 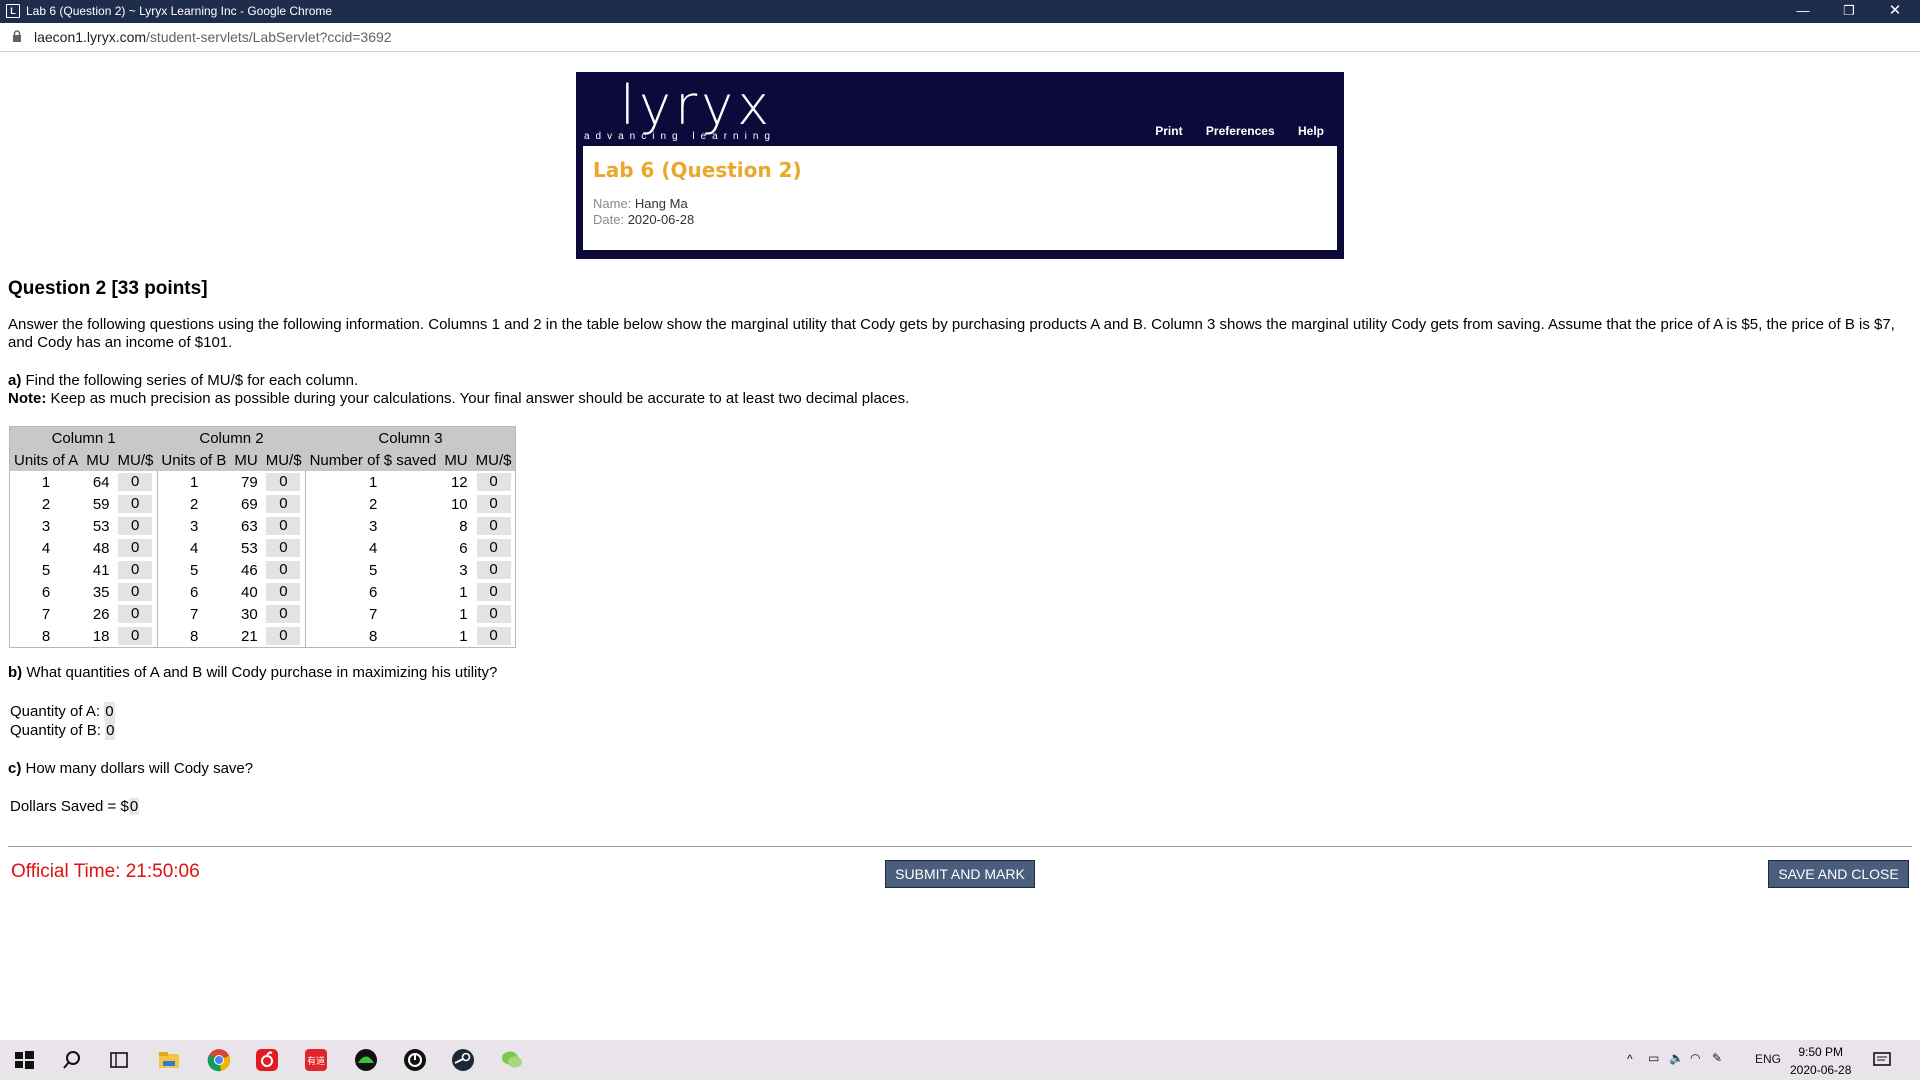 I want to click on notification-icon, so click(x=1882, y=1060).